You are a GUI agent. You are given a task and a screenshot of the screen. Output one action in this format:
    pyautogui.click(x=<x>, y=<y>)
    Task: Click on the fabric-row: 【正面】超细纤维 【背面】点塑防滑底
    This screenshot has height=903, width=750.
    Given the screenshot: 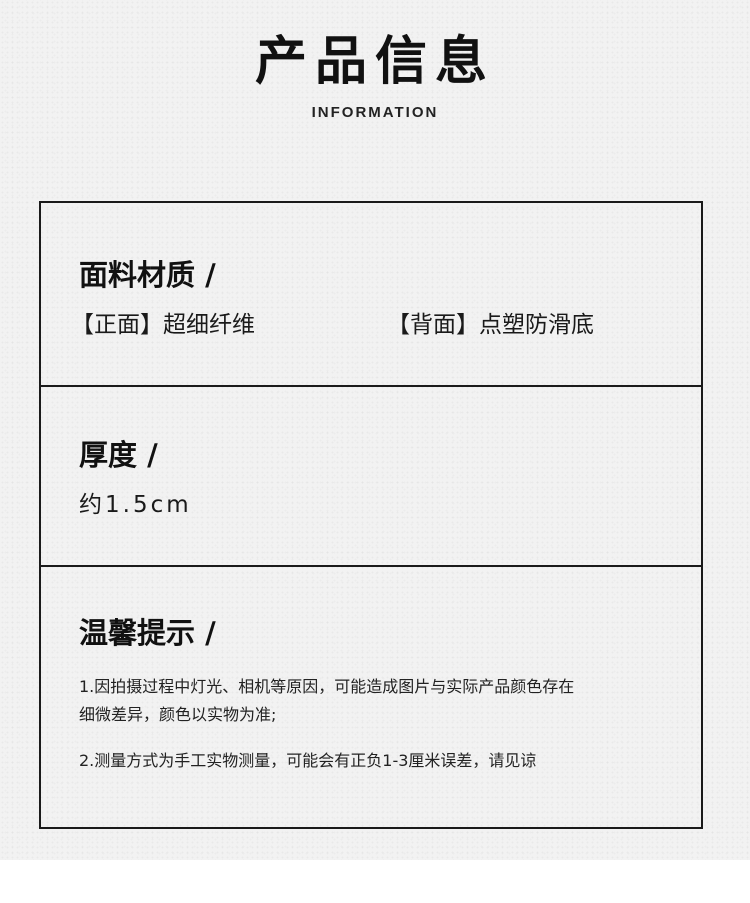 What is the action you would take?
    pyautogui.click(x=386, y=325)
    